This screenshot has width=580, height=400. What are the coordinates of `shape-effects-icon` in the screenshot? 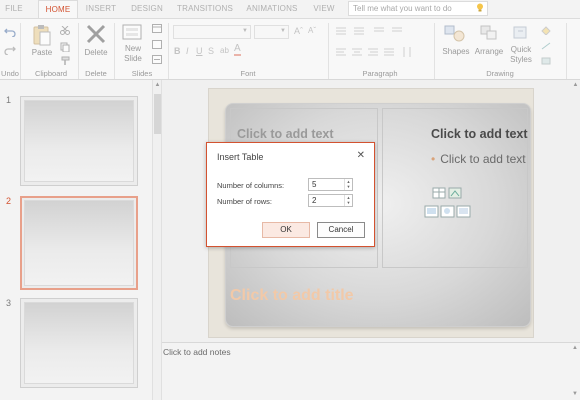 It's located at (546, 61).